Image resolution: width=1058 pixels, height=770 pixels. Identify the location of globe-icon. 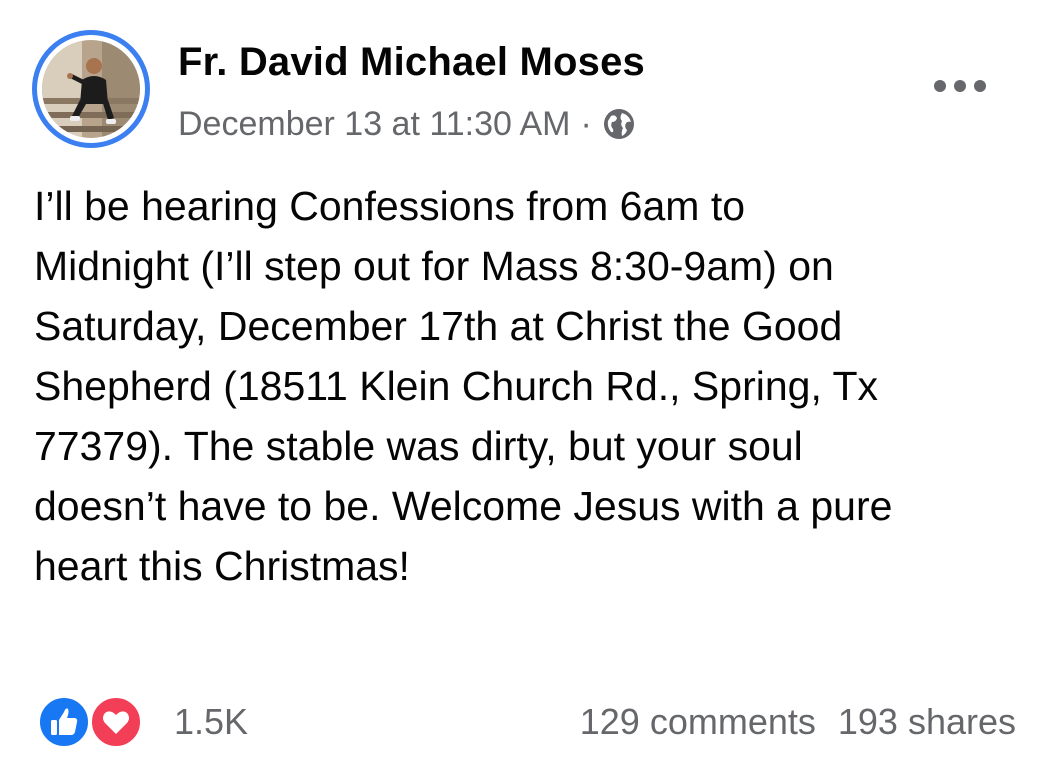
(619, 124).